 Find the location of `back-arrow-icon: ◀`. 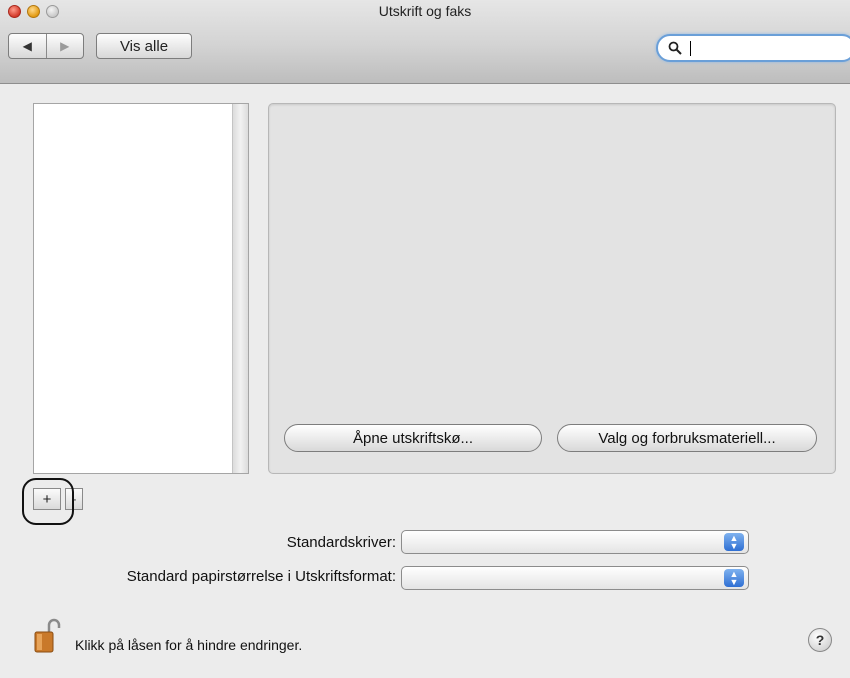

back-arrow-icon: ◀ is located at coordinates (27, 46).